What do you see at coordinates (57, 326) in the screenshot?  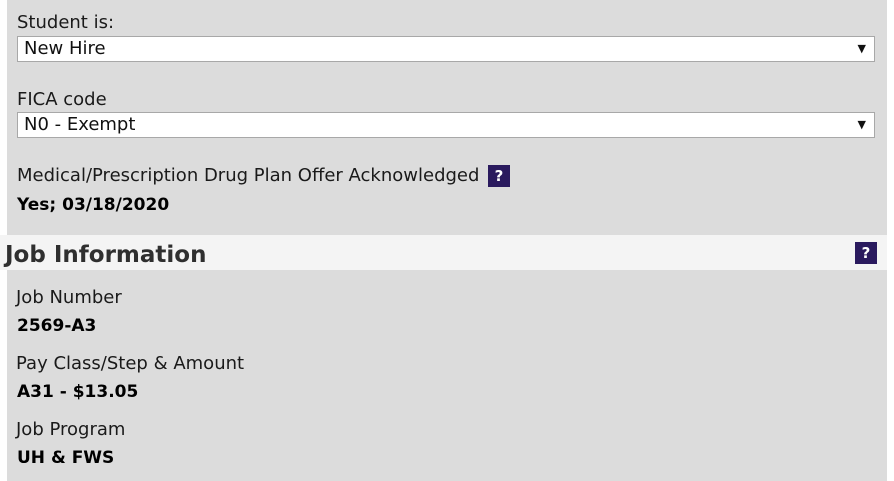 I see `job-number-value: 2569-A3` at bounding box center [57, 326].